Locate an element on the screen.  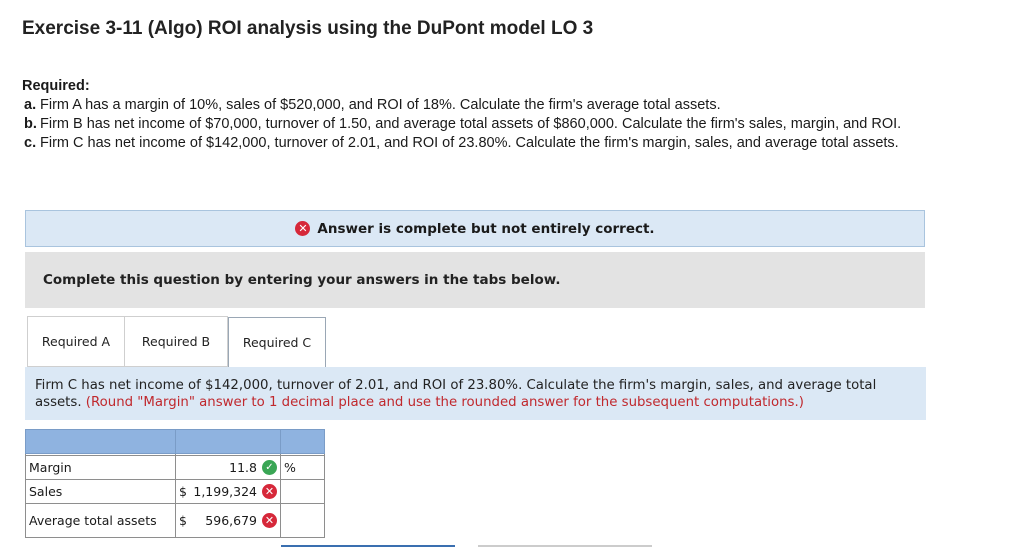
tab-required-b: Required B is located at coordinates (176, 341).